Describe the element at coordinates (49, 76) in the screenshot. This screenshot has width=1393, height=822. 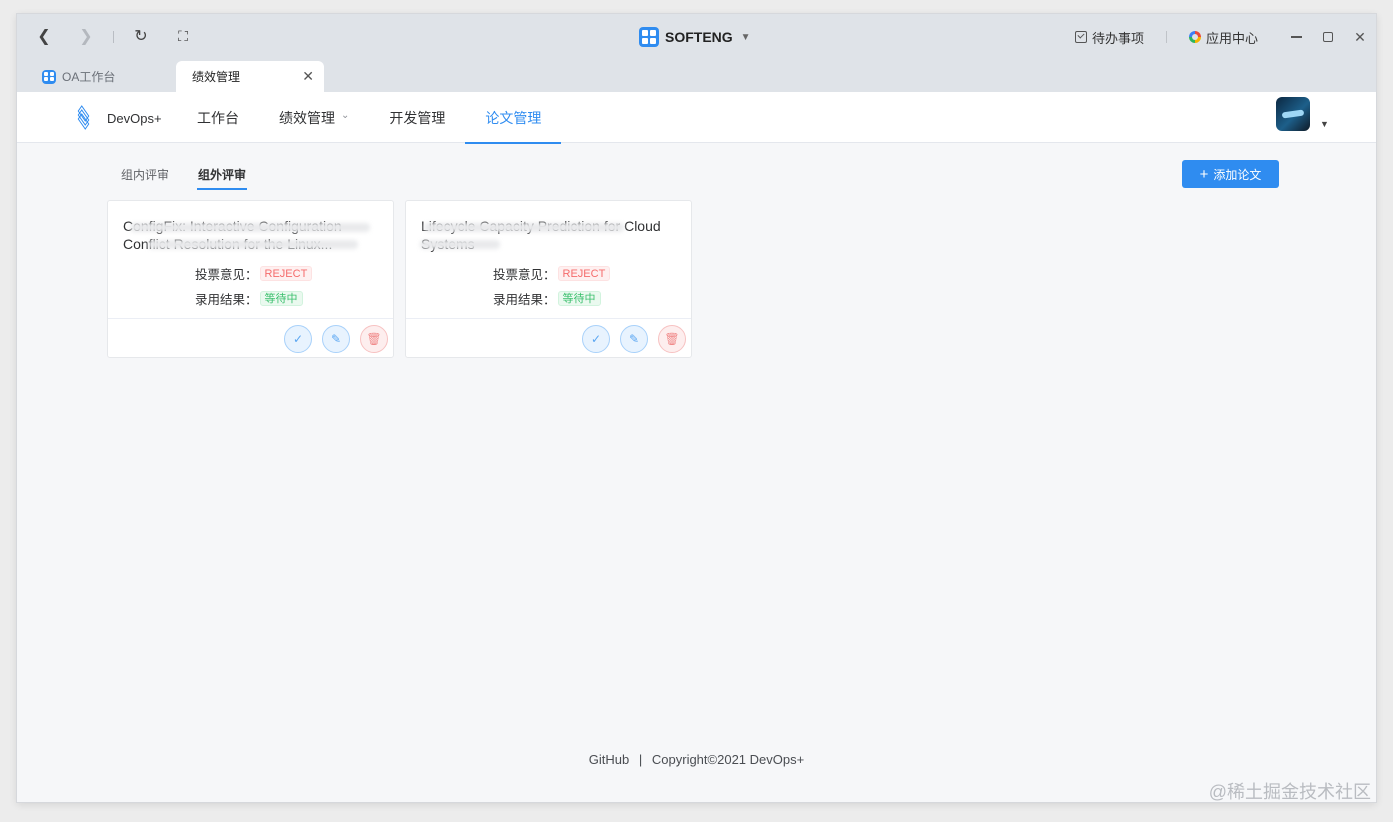
I see `oa-app-icon` at that location.